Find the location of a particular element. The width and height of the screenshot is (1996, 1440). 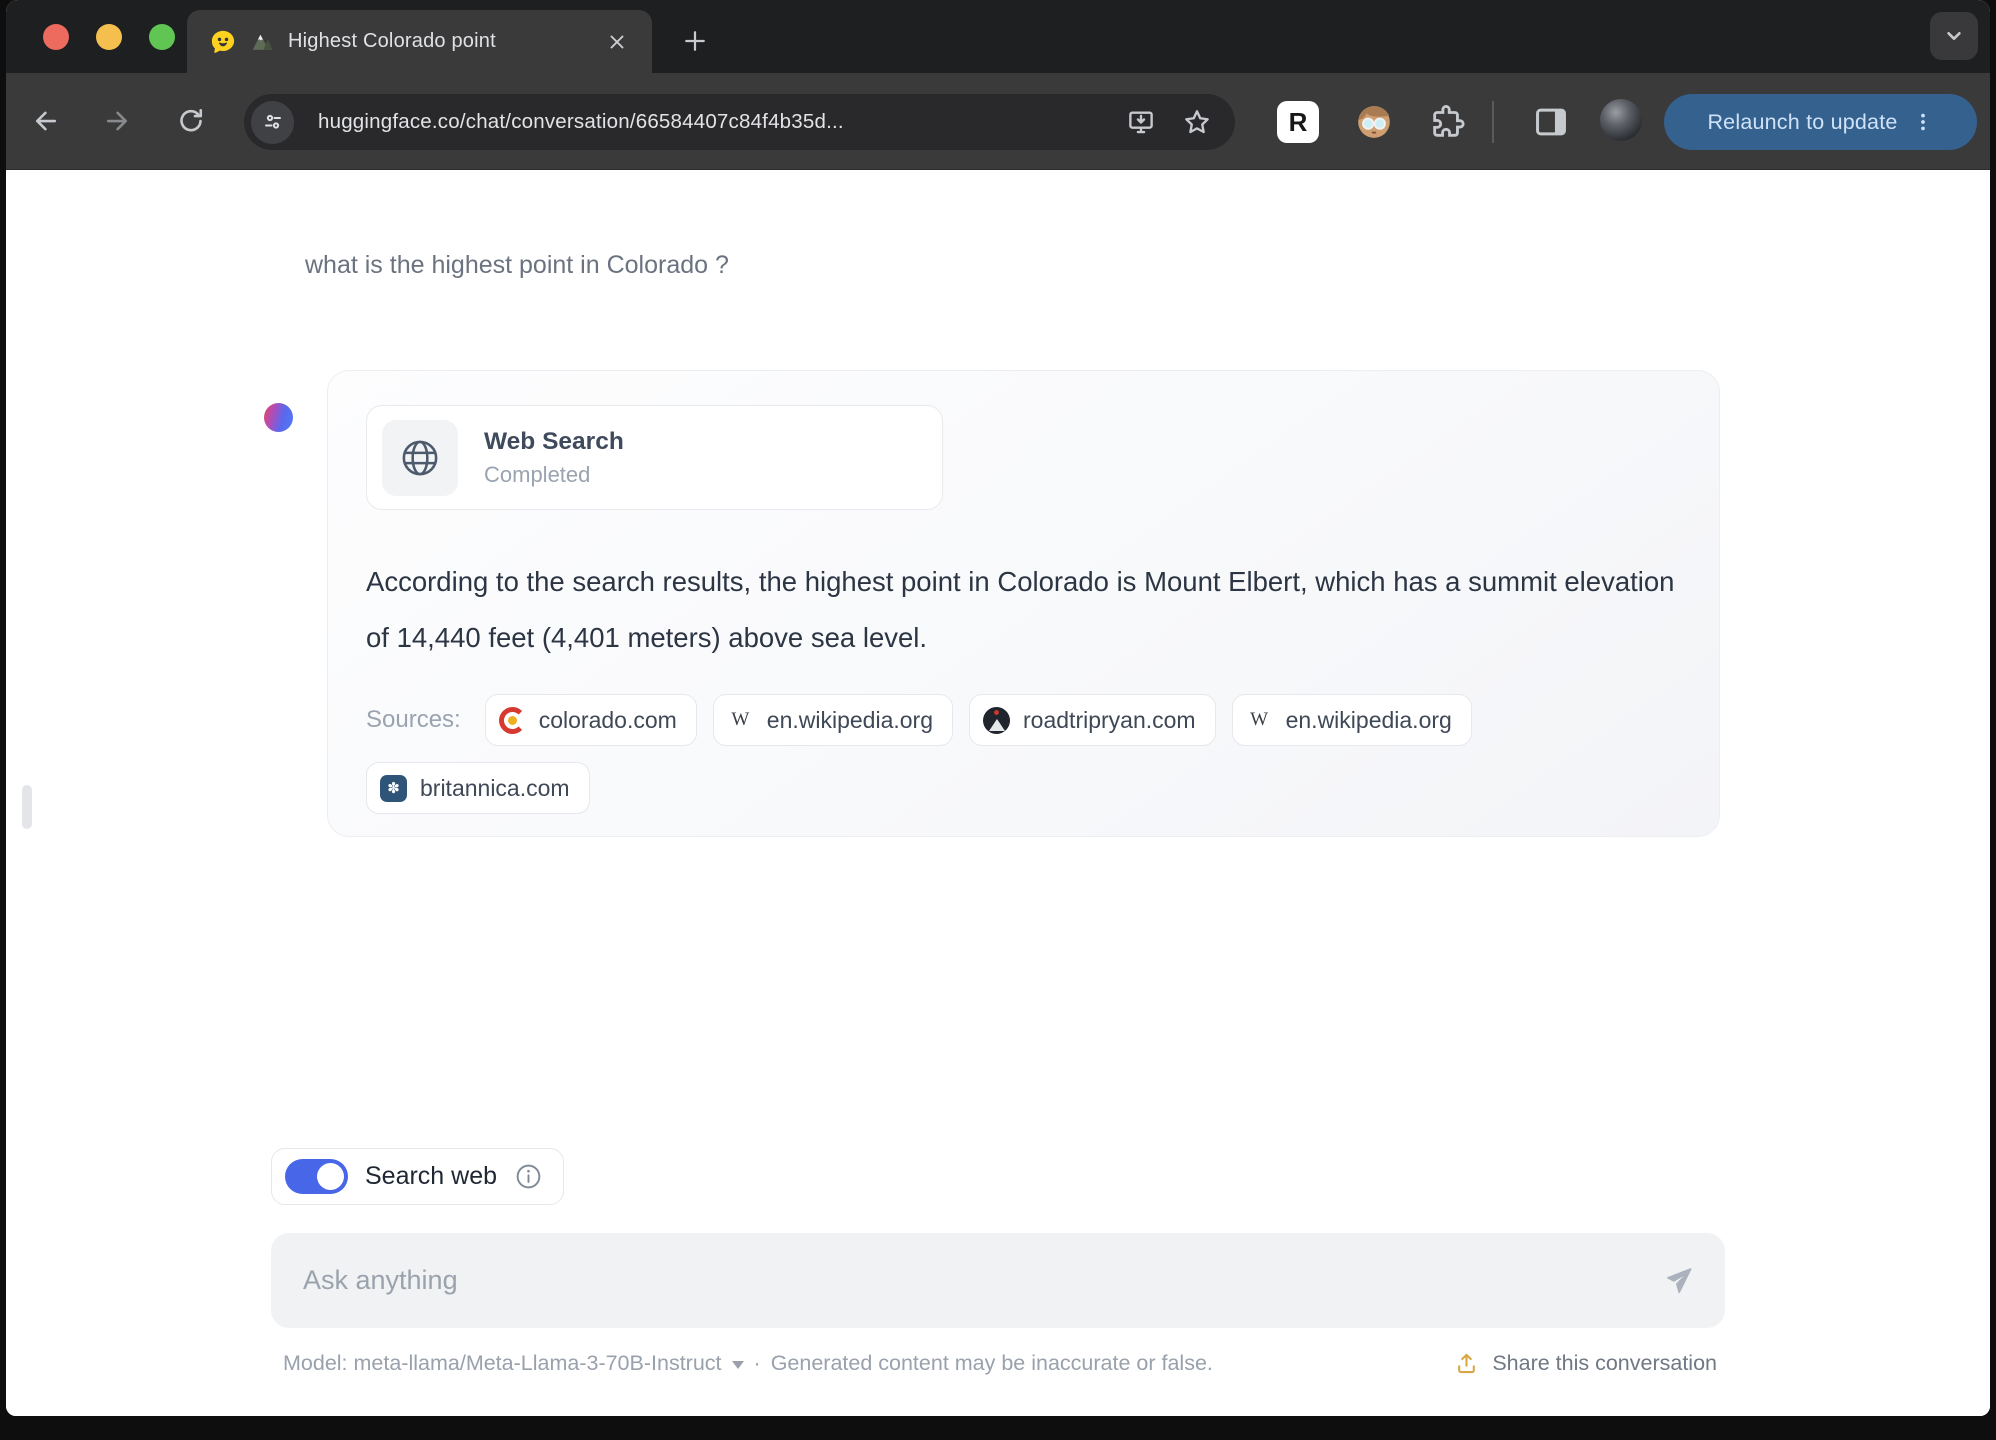

search-web-toggle is located at coordinates (316, 1176).